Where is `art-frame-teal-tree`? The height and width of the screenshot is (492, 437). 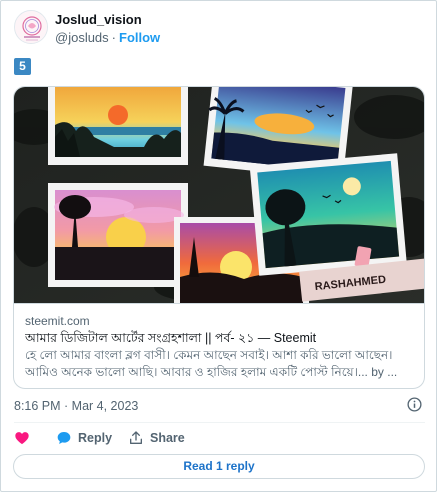
art-frame-teal-tree is located at coordinates (328, 214).